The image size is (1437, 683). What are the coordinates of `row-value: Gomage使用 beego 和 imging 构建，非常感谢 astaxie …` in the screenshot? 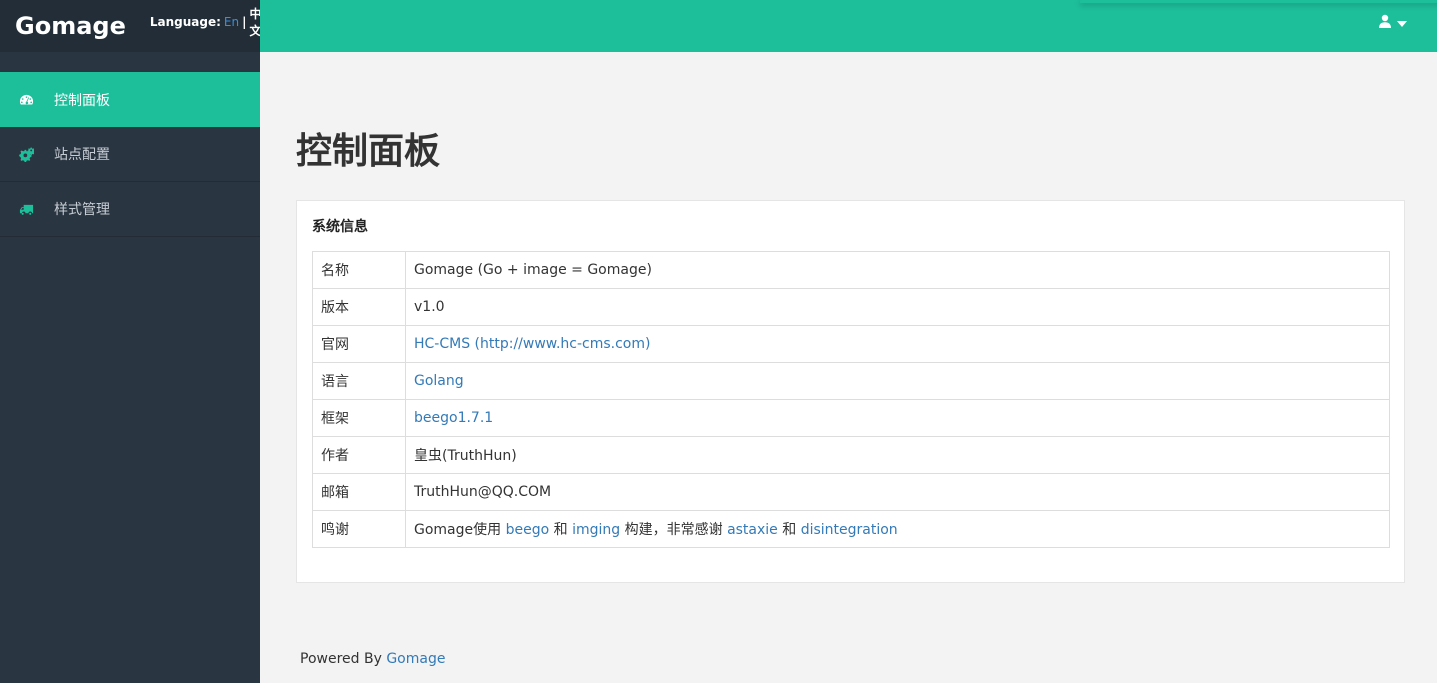 It's located at (897, 529).